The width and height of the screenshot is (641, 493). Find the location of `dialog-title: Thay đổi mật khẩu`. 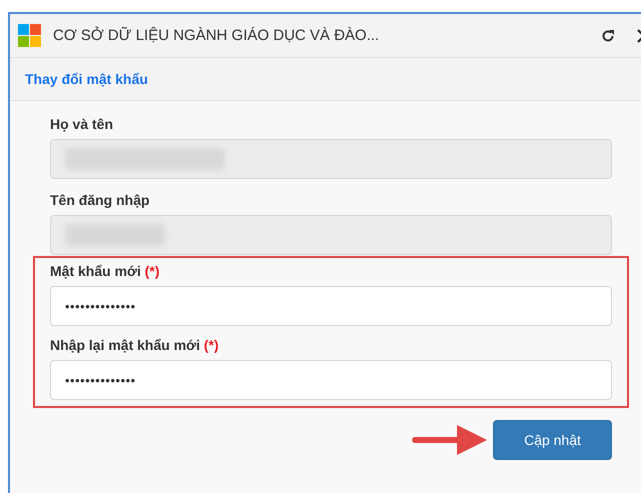

dialog-title: Thay đổi mật khẩu is located at coordinates (86, 79).